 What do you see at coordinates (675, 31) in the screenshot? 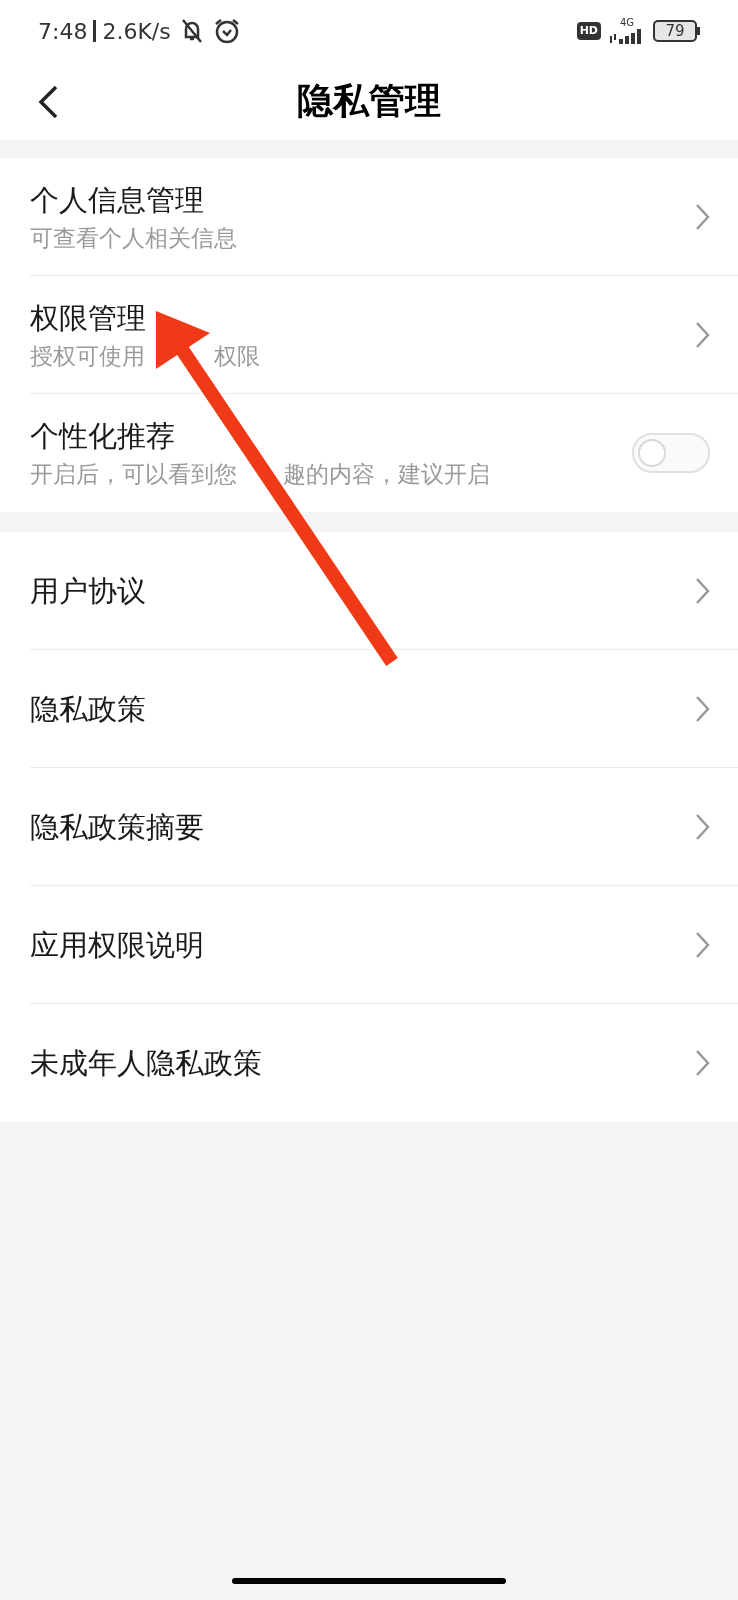
I see `battery-level: 79` at bounding box center [675, 31].